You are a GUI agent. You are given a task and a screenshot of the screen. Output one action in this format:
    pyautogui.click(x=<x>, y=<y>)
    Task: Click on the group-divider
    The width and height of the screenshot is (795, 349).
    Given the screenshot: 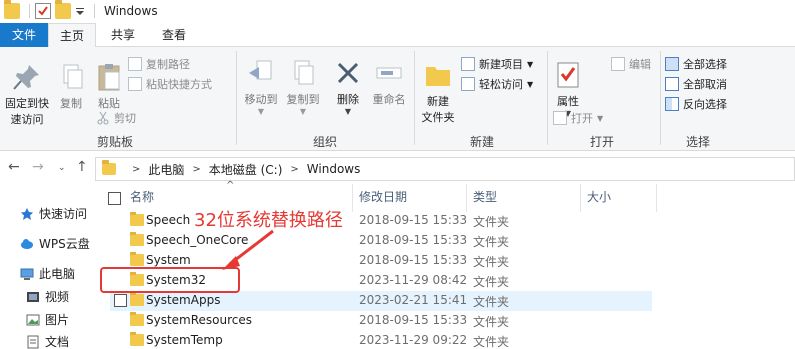 What is the action you would take?
    pyautogui.click(x=547, y=98)
    